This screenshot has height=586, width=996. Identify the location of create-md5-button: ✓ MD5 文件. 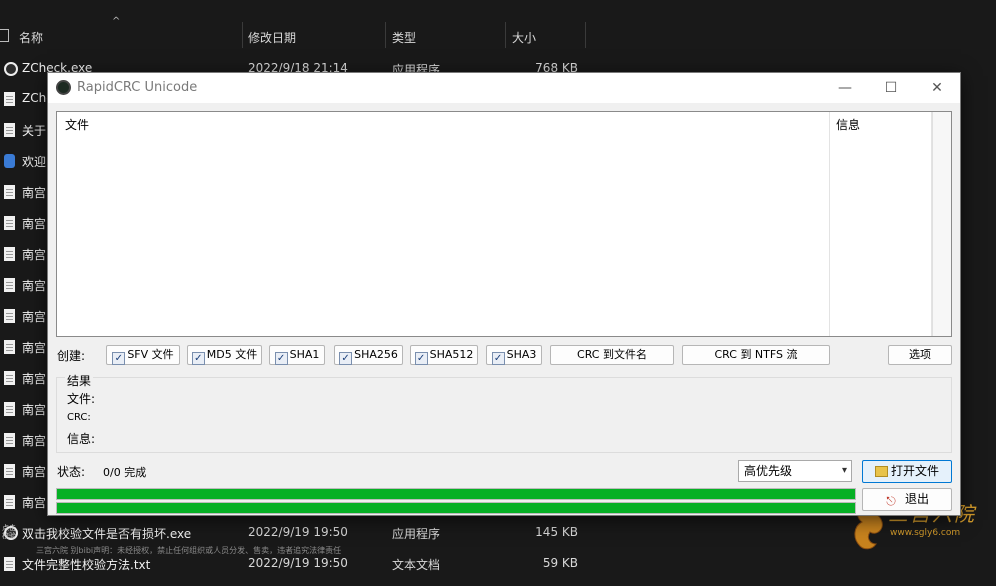
(224, 355).